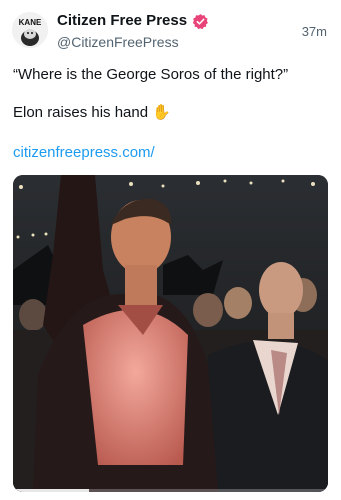 Image resolution: width=341 pixels, height=500 pixels. What do you see at coordinates (314, 32) in the screenshot?
I see `post-timestamp: 37m` at bounding box center [314, 32].